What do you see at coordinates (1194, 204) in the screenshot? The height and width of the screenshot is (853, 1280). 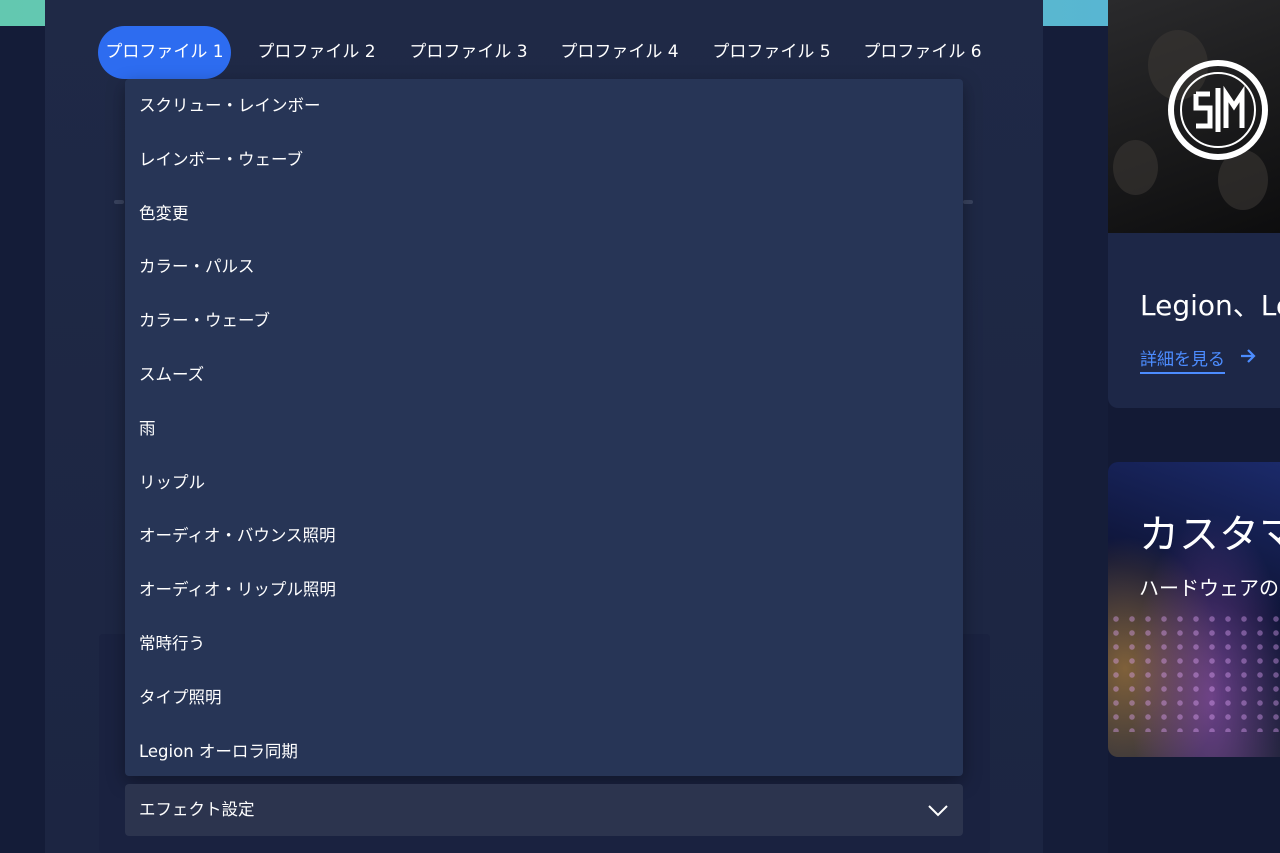 I see `promo-card-legion: Legion、Le 詳細を見る` at bounding box center [1194, 204].